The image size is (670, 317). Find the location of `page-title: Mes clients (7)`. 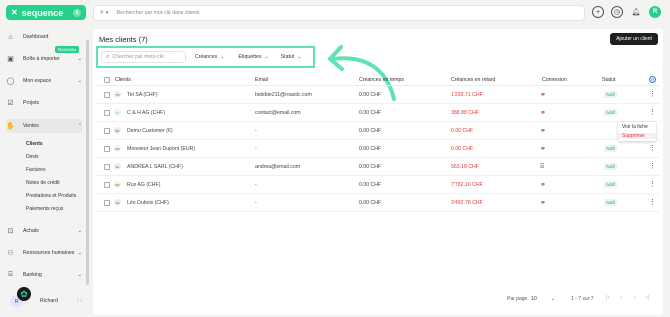

page-title: Mes clients (7) is located at coordinates (123, 39).